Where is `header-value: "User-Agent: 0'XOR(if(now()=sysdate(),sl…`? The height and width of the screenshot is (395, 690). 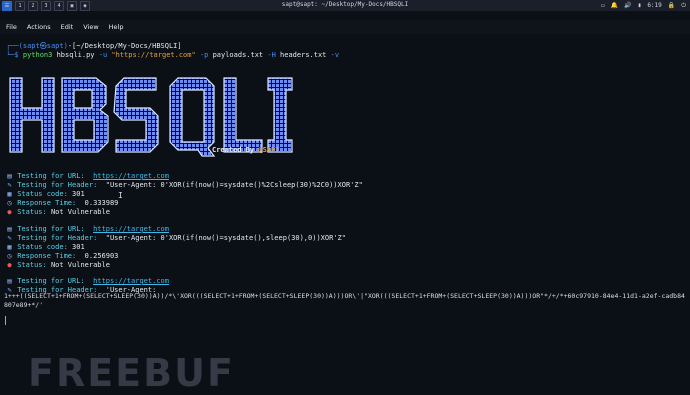 header-value: "User-Agent: 0'XOR(if(now()=sysdate(),sl… is located at coordinates (225, 238).